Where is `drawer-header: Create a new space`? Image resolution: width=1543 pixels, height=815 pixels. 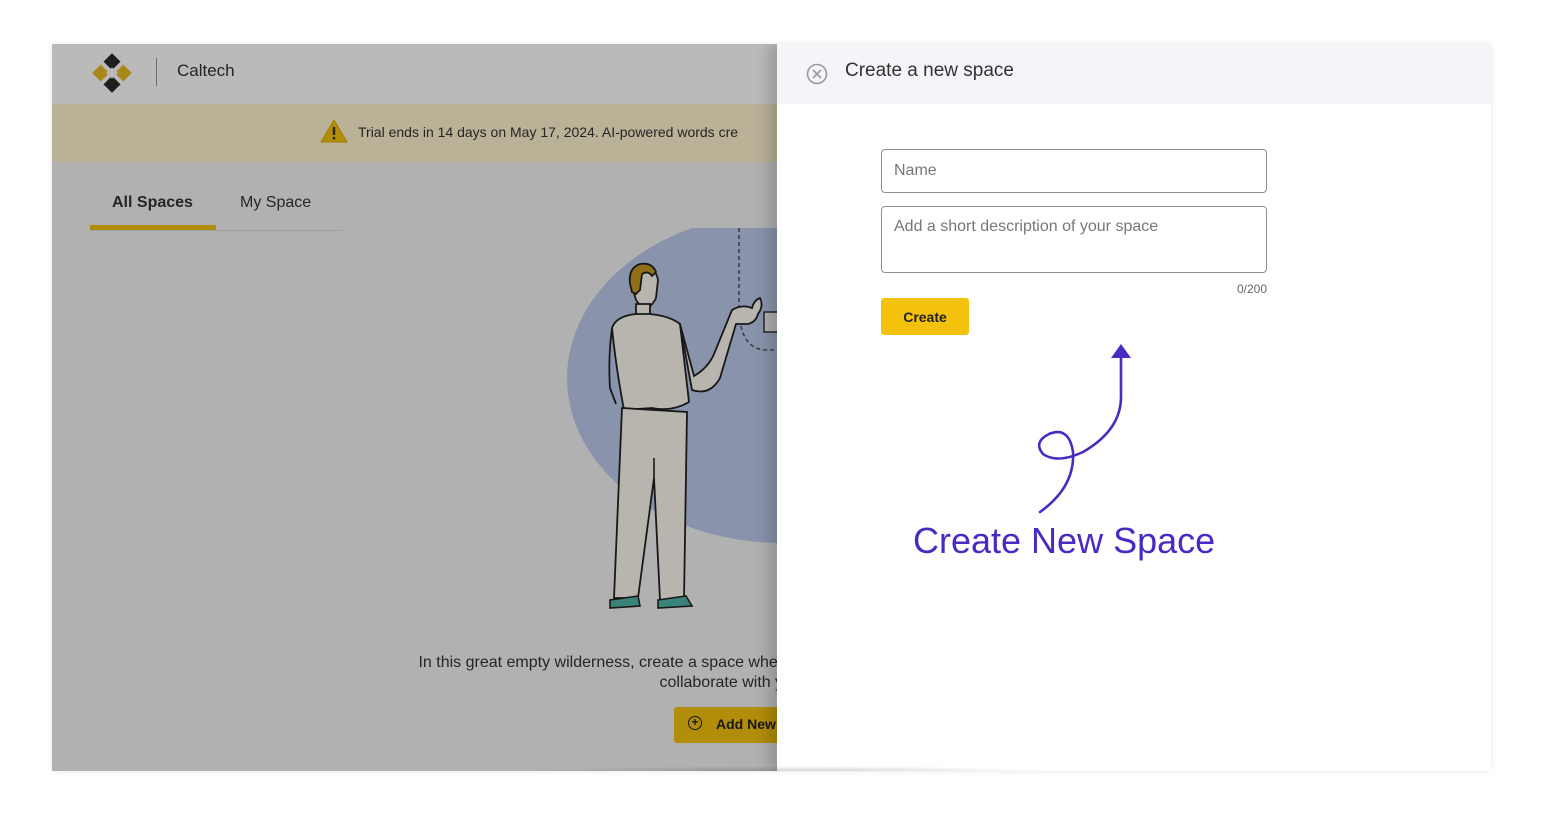 drawer-header: Create a new space is located at coordinates (1134, 74).